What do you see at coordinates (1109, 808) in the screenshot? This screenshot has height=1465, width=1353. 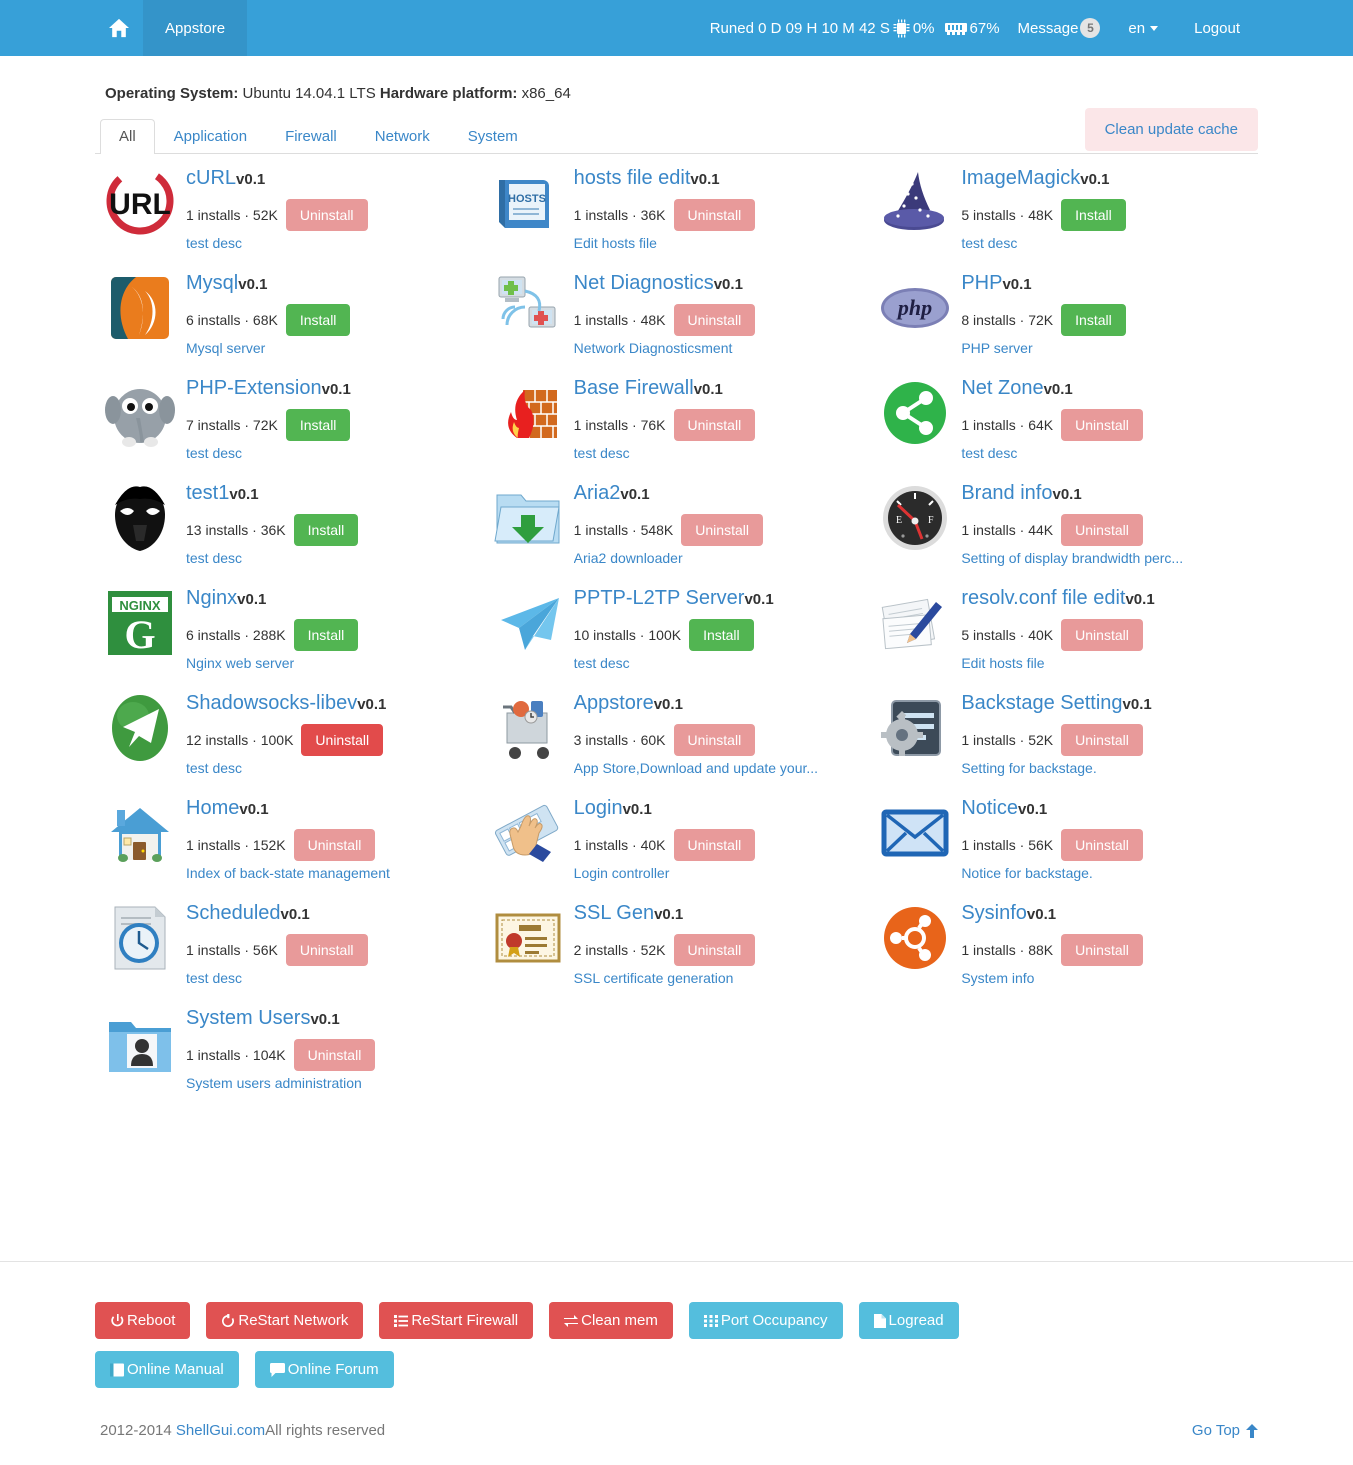 I see `app-title: Noticev0.1` at bounding box center [1109, 808].